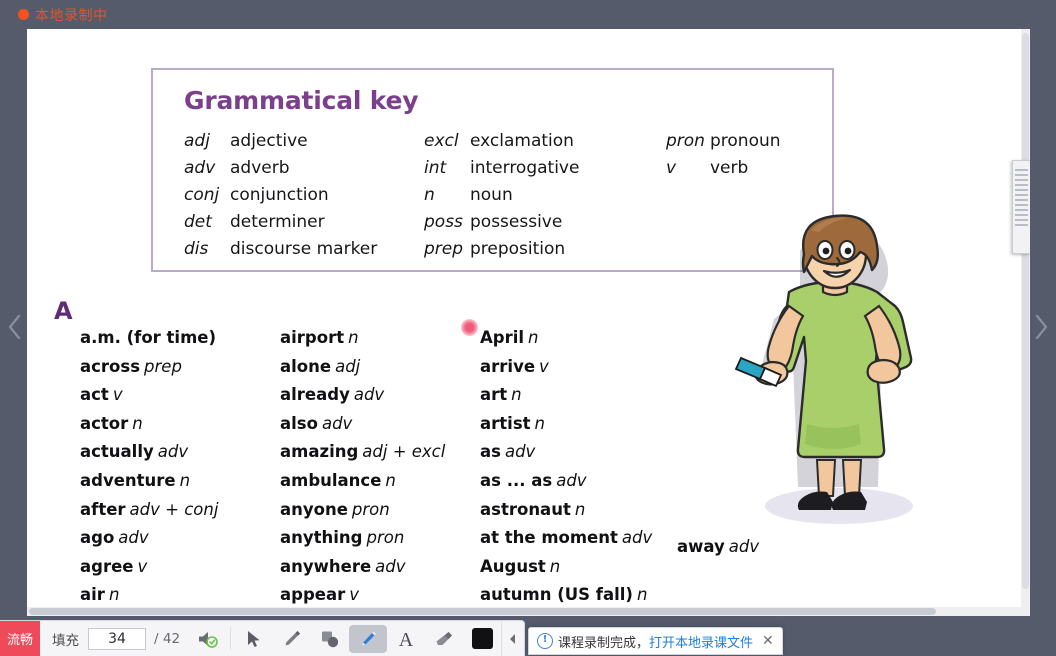 Image resolution: width=1056 pixels, height=656 pixels. Describe the element at coordinates (92, 595) in the screenshot. I see `word-term: air` at that location.